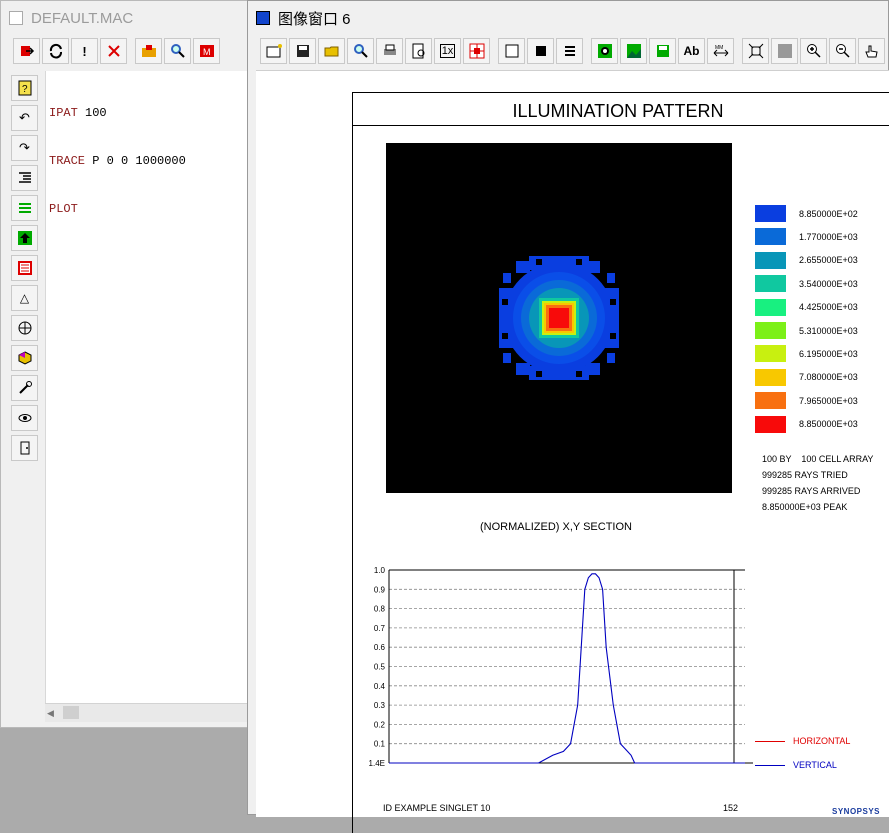 The width and height of the screenshot is (889, 833). I want to click on lens-button, so click(24, 358).